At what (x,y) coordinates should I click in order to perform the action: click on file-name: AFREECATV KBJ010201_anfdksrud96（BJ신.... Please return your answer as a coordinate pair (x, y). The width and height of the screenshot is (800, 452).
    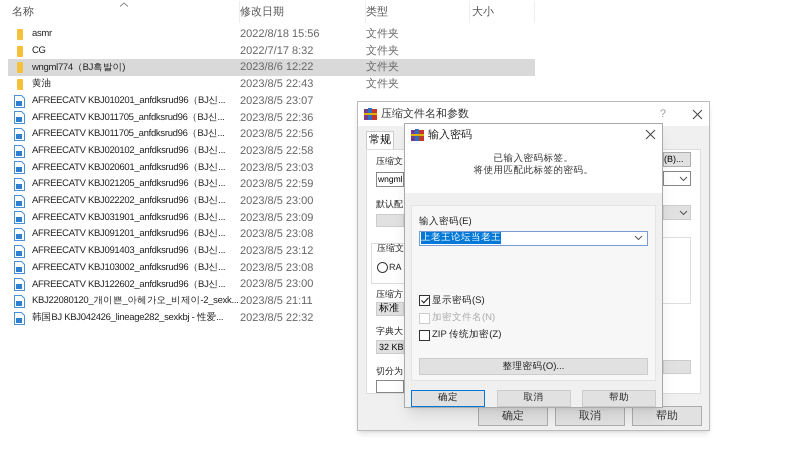
    Looking at the image, I should click on (129, 101).